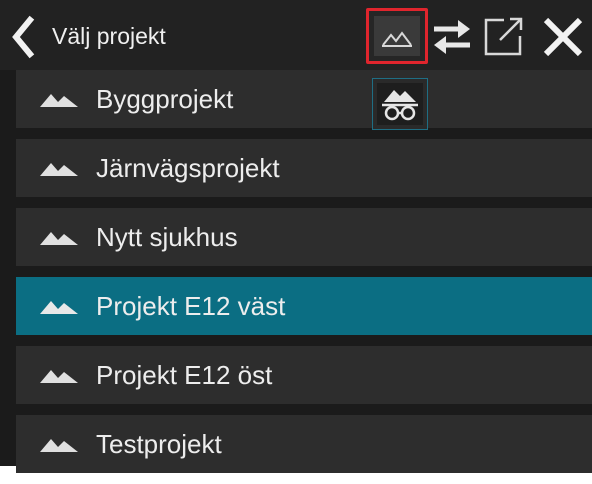 The image size is (592, 484). I want to click on project-item-label: Projekt E12 väst, so click(191, 306).